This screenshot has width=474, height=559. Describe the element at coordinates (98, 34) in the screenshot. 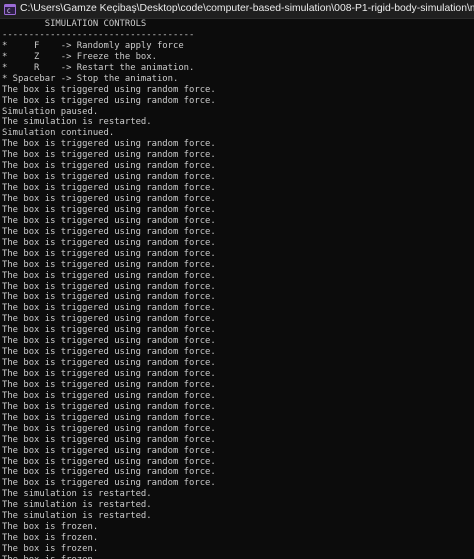

I see `console-line: ------------------------------------` at that location.